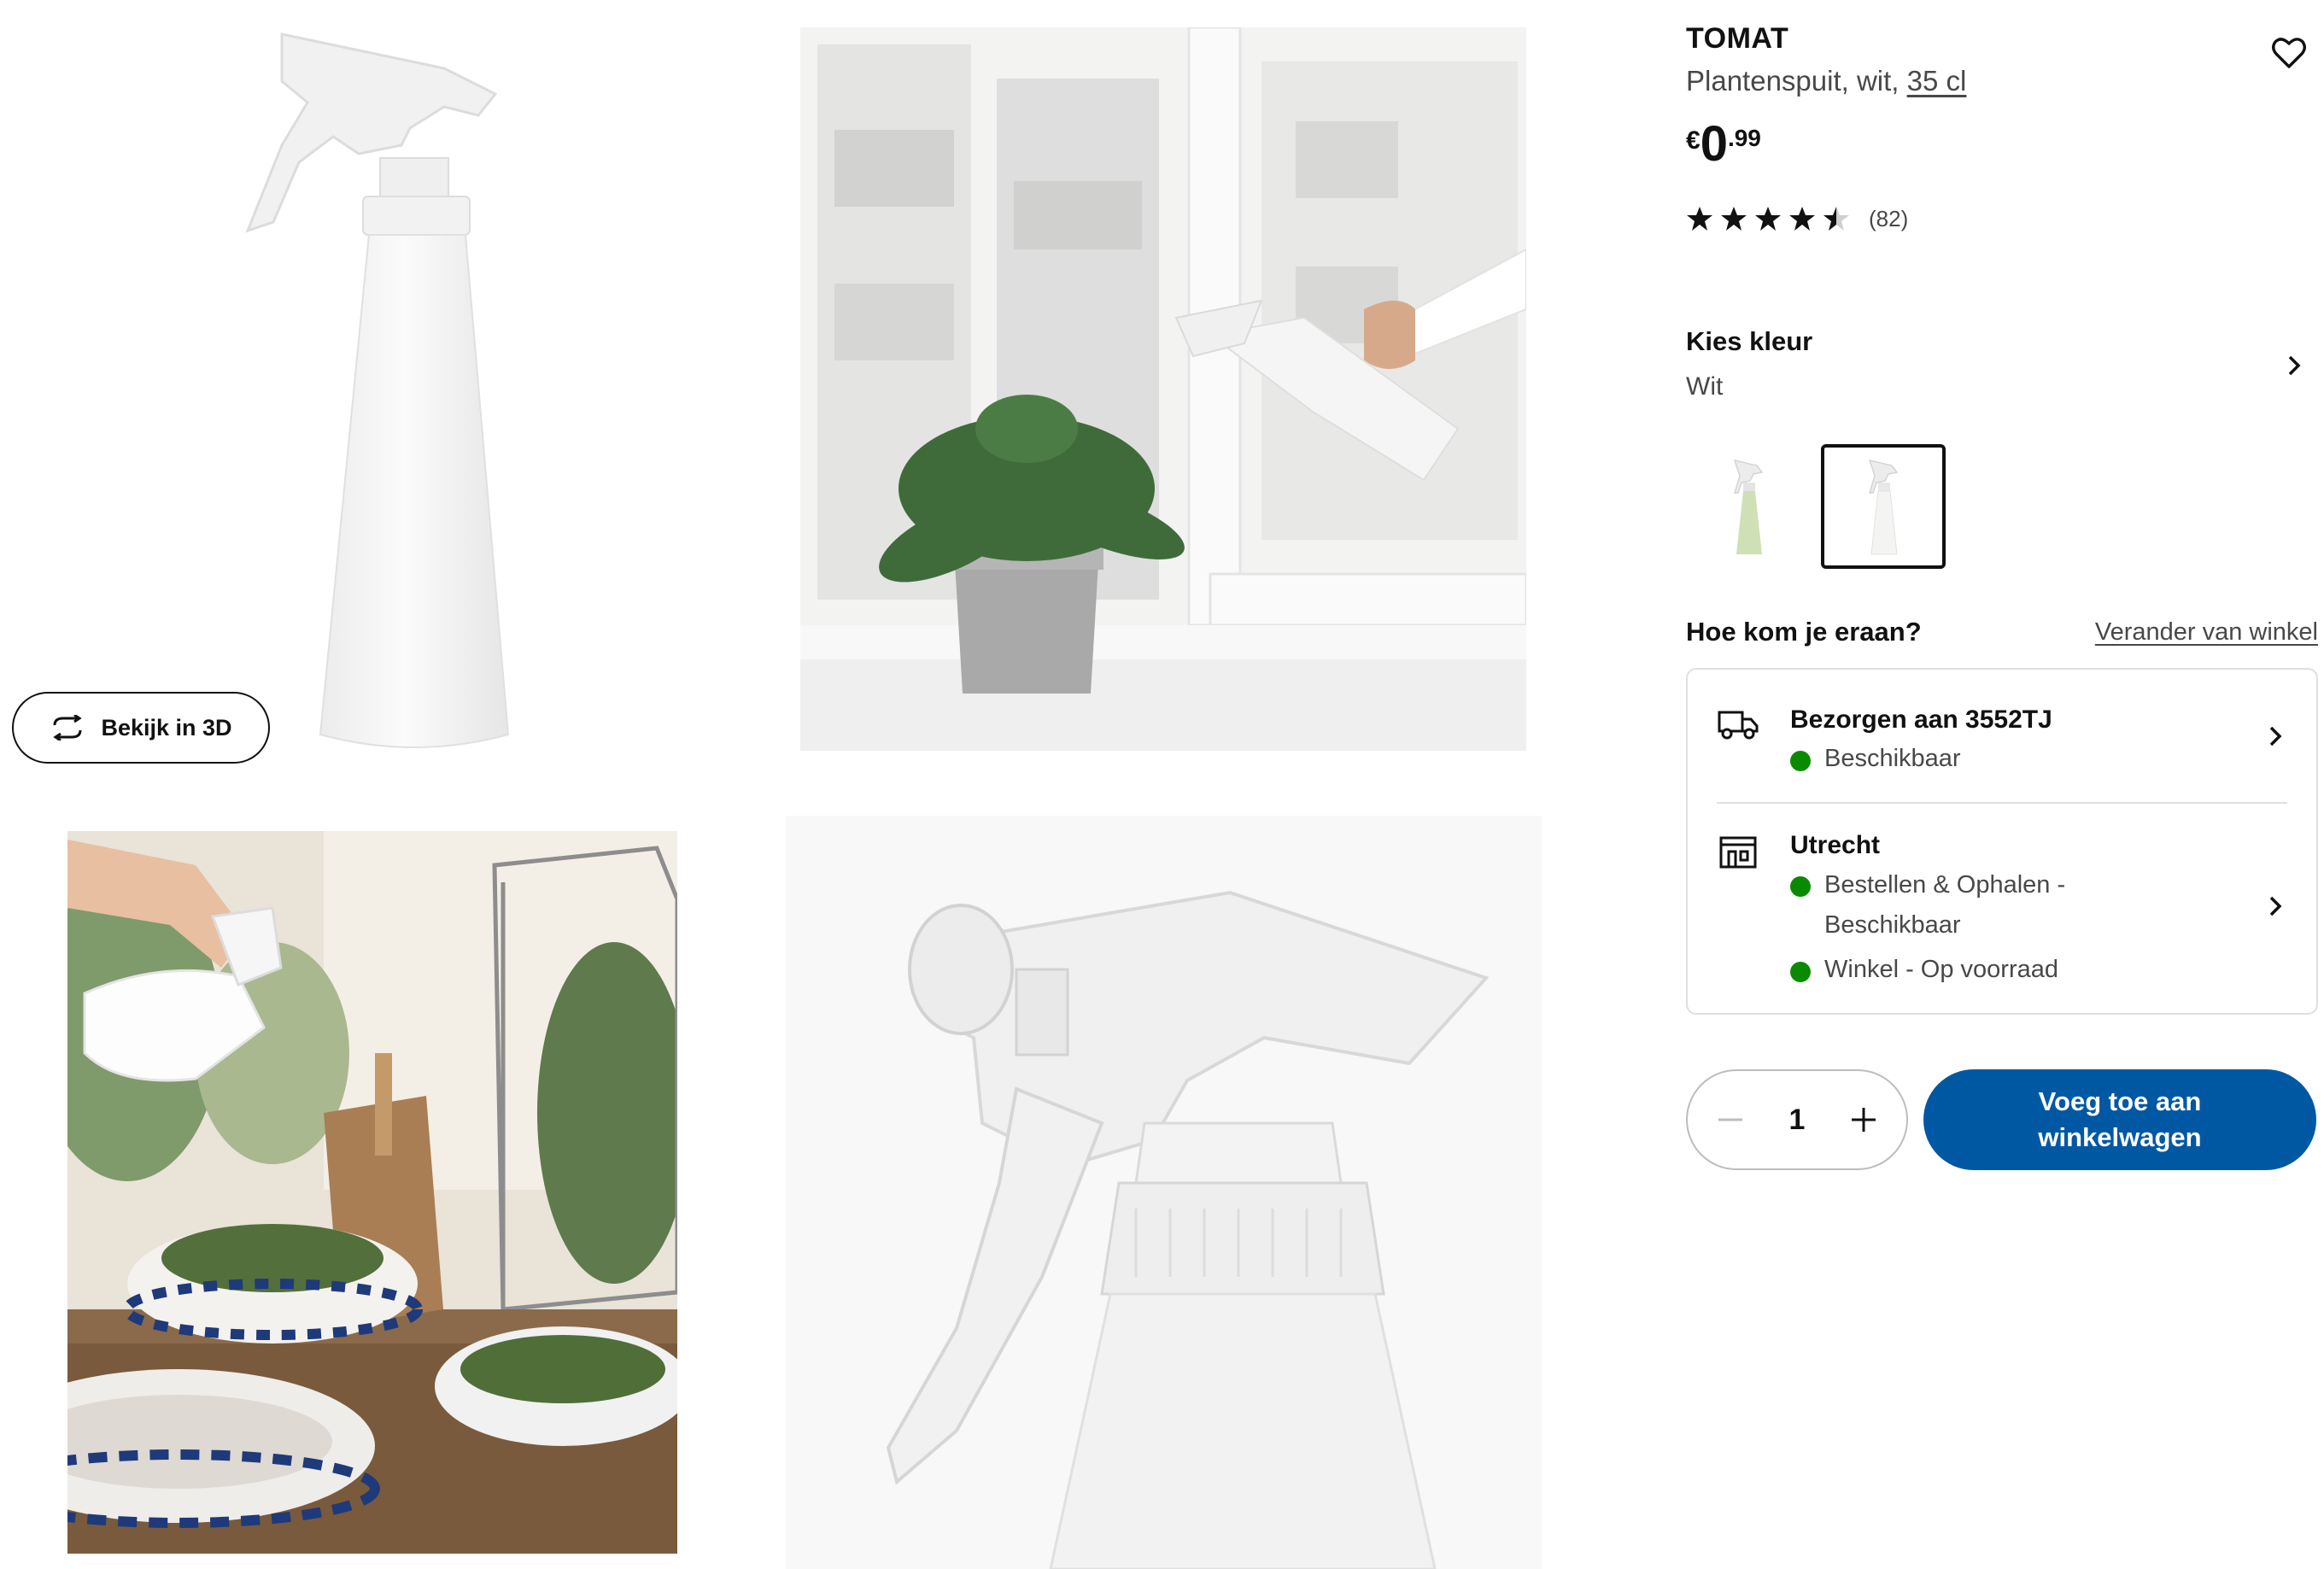 Image resolution: width=2324 pixels, height=1569 pixels. I want to click on colour-value: Wit, so click(1705, 386).